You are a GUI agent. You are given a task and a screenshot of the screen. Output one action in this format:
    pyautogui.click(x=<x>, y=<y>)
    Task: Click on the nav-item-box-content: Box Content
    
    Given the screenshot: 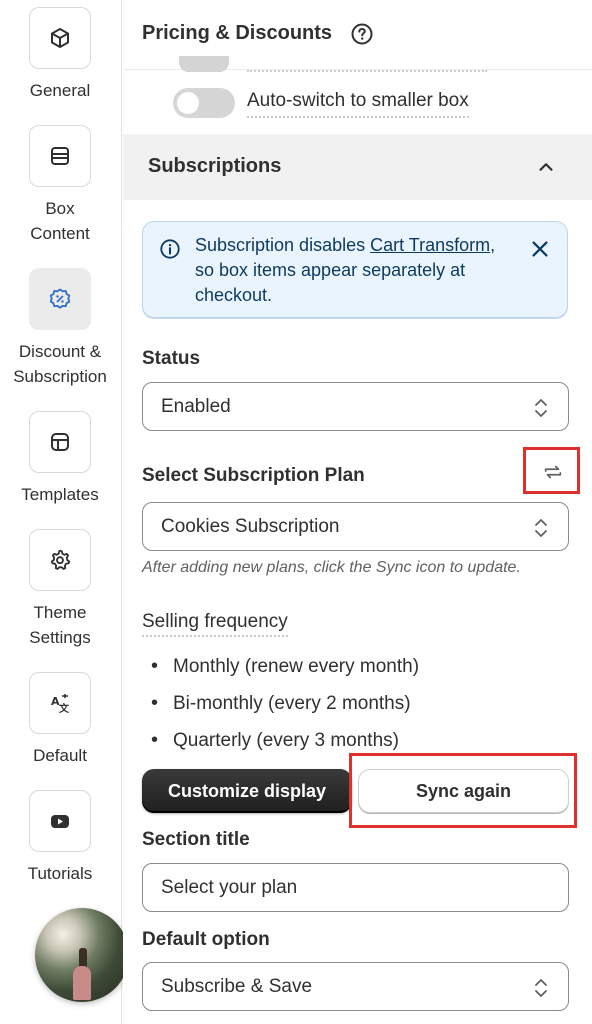 What is the action you would take?
    pyautogui.click(x=60, y=185)
    